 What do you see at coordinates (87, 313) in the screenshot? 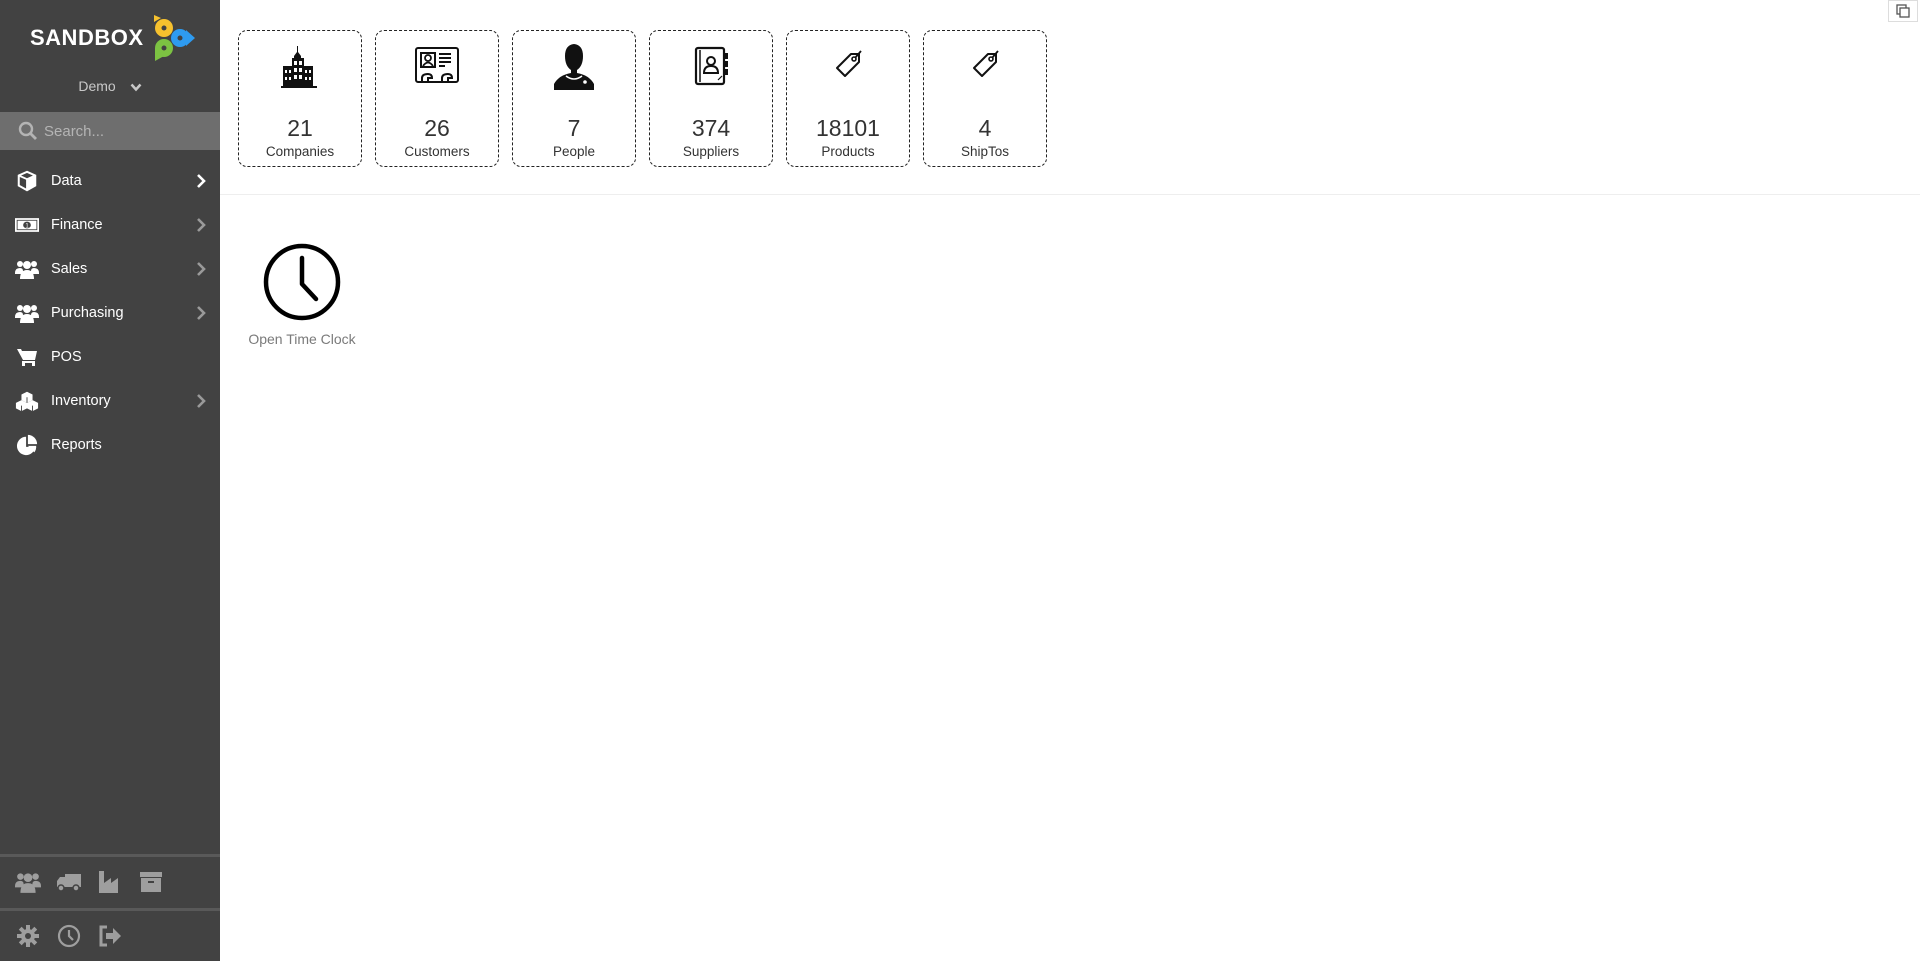
I see `sidebar-item-label: Purchasing` at bounding box center [87, 313].